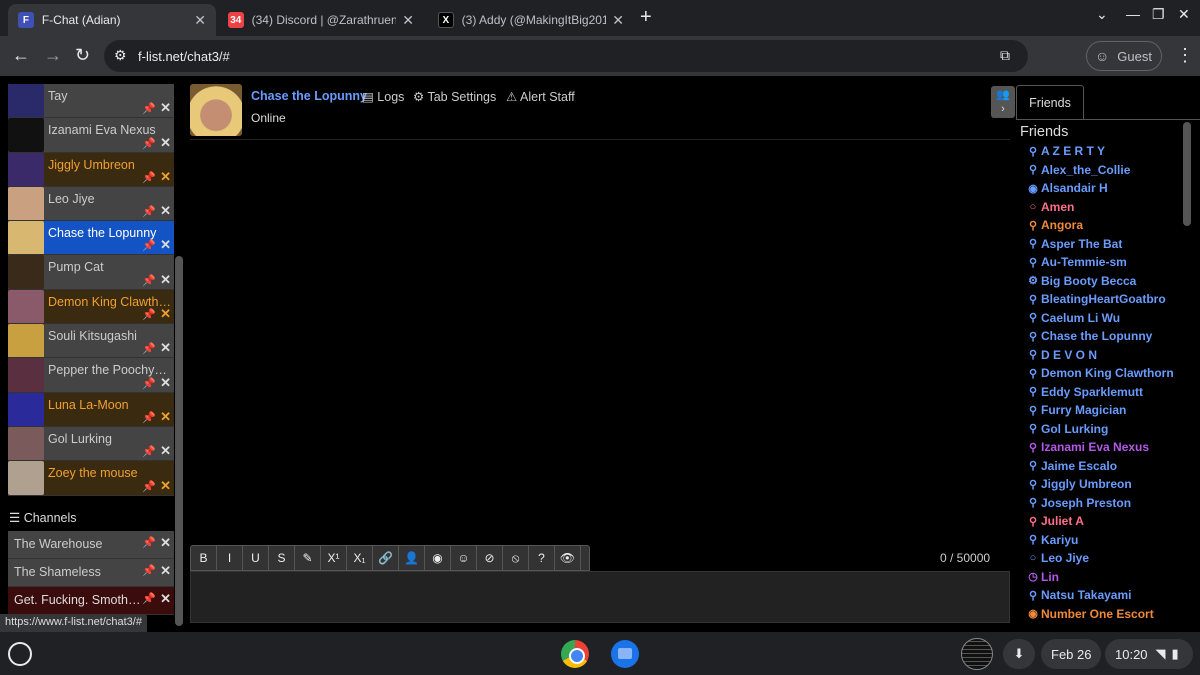 This screenshot has width=1200, height=675. What do you see at coordinates (383, 96) in the screenshot?
I see `logs-button: ▤ Logs` at bounding box center [383, 96].